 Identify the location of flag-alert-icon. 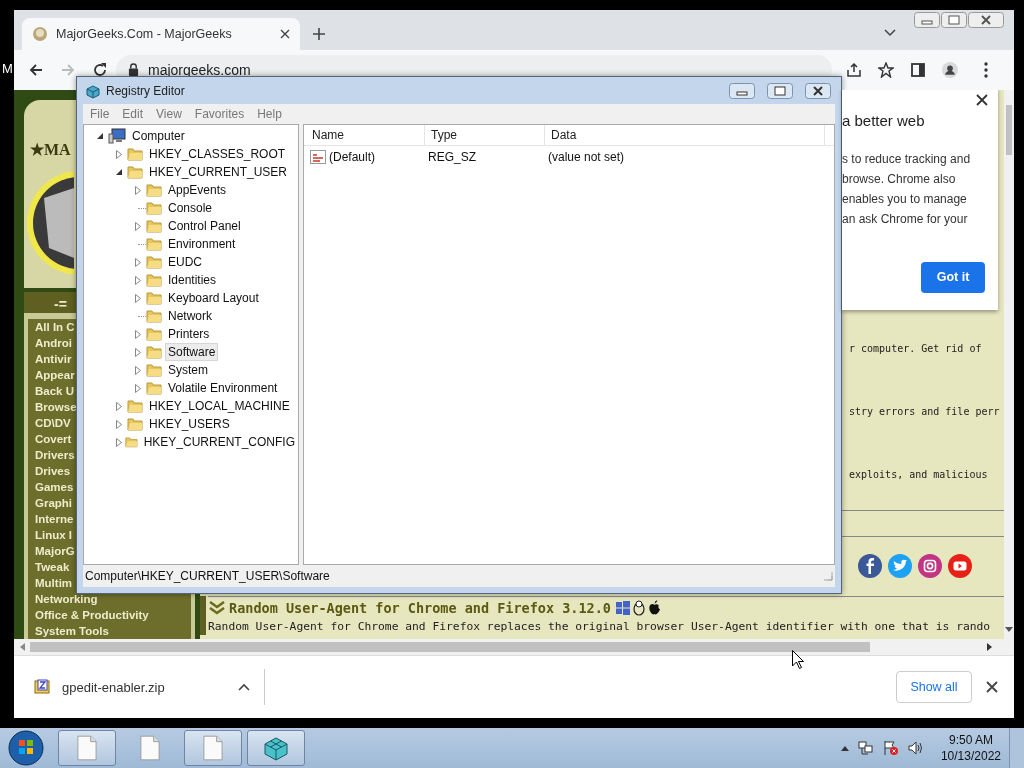
(890, 748).